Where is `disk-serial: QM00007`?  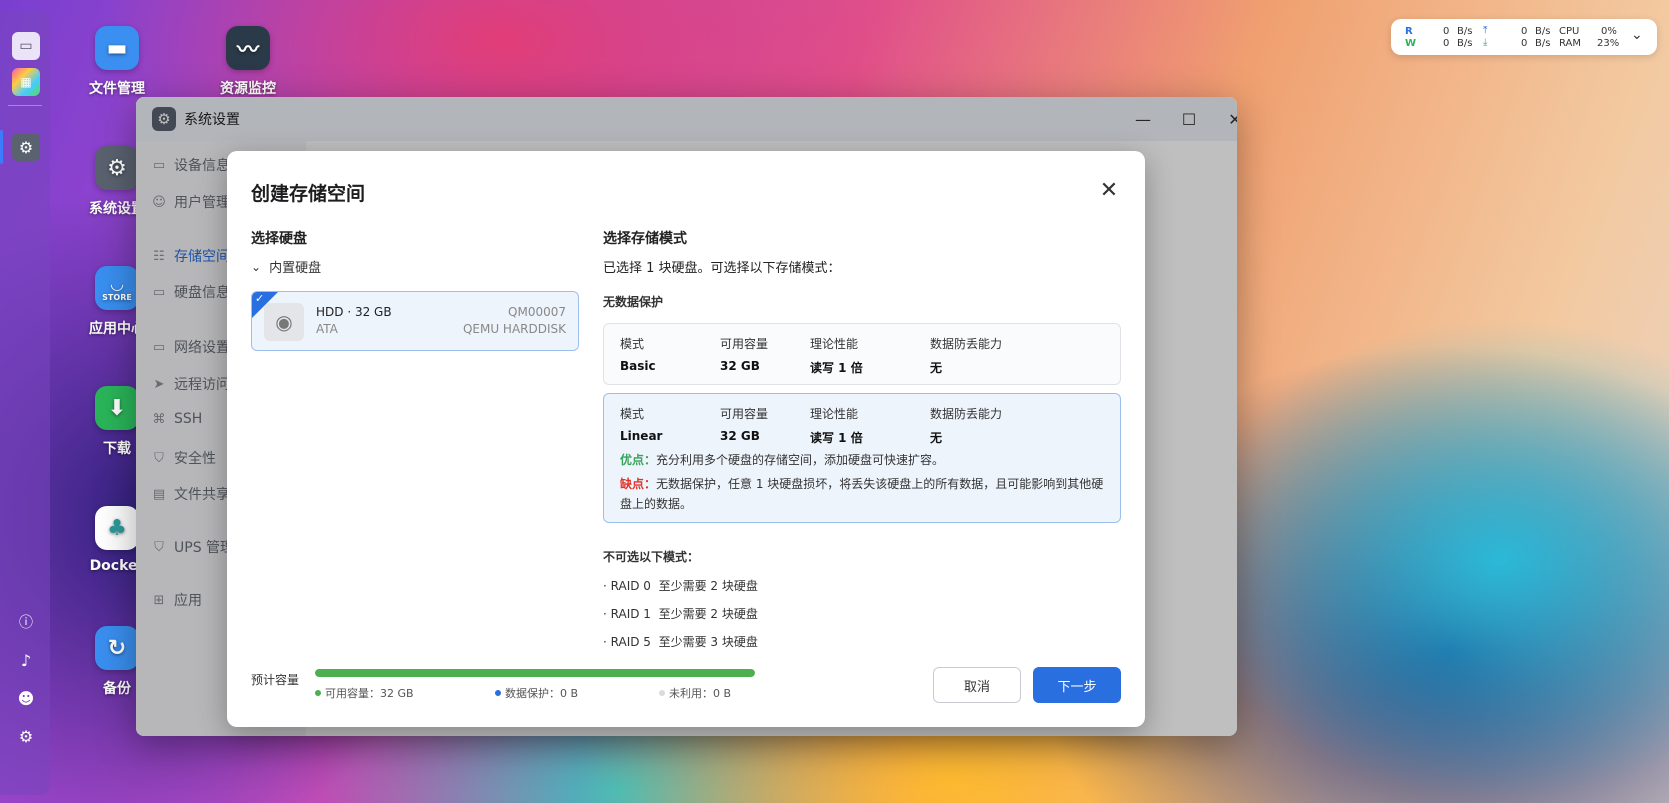 disk-serial: QM00007 is located at coordinates (537, 312).